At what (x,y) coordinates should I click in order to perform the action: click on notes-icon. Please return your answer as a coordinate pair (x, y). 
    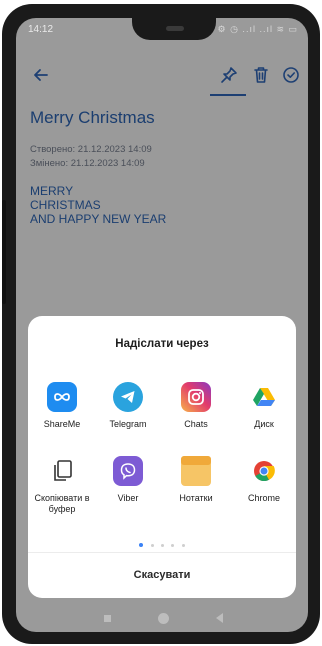
    Looking at the image, I should click on (196, 471).